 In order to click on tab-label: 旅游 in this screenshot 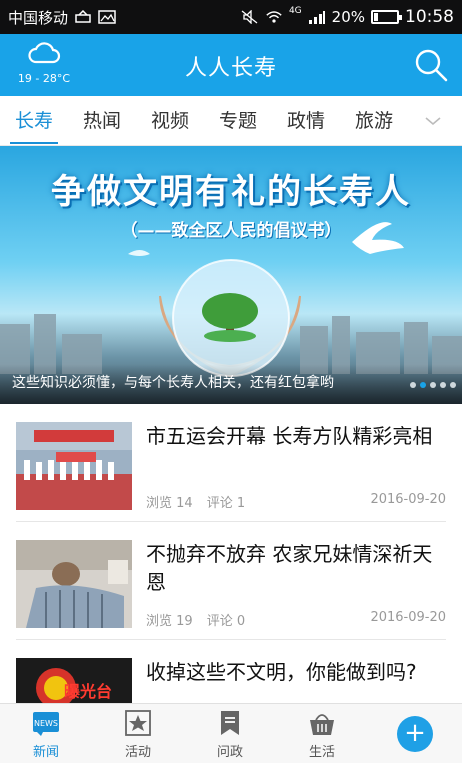, I will do `click(373, 120)`.